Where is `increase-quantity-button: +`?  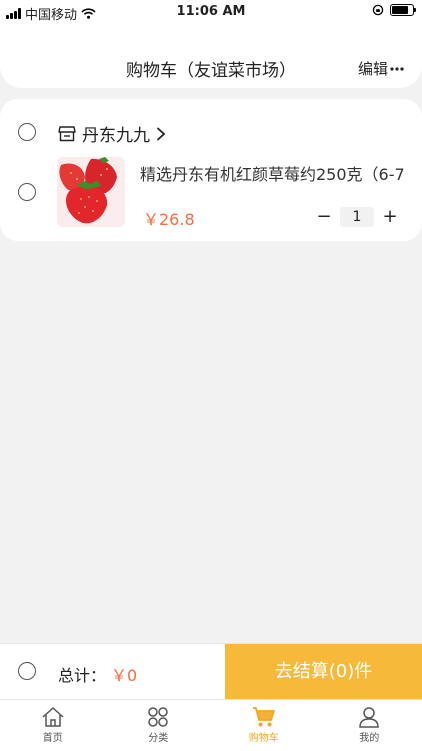
increase-quantity-button: + is located at coordinates (390, 216).